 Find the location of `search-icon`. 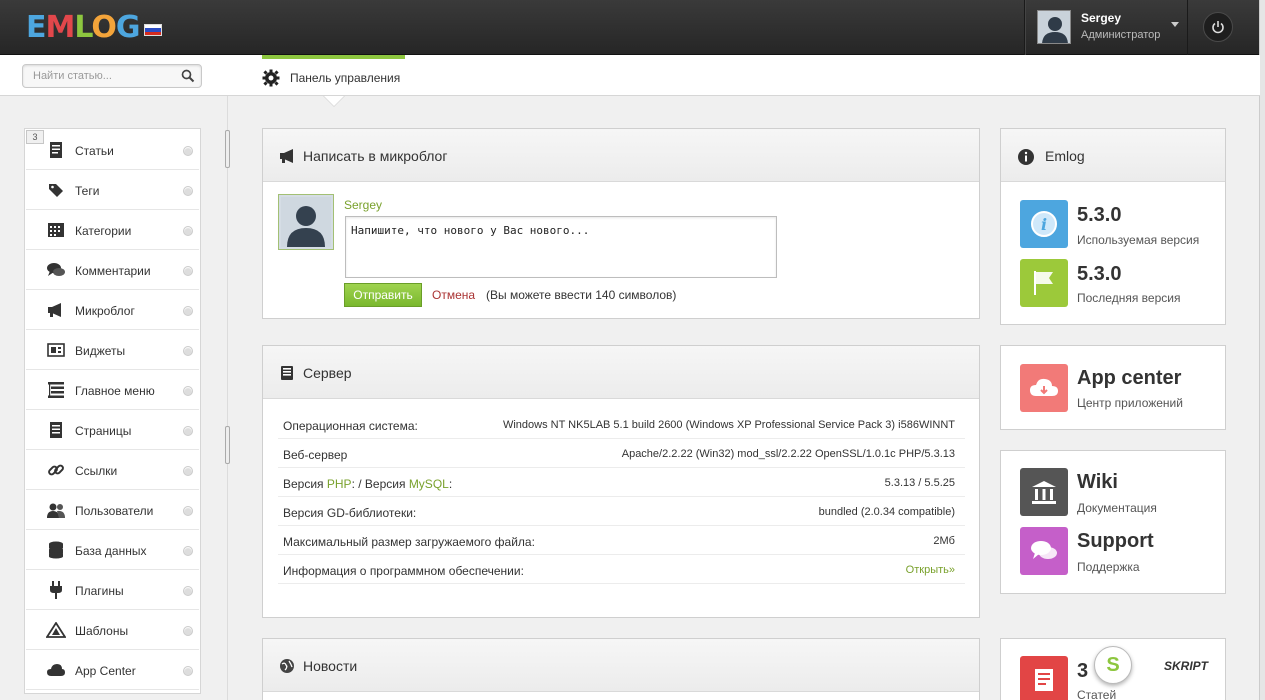

search-icon is located at coordinates (188, 76).